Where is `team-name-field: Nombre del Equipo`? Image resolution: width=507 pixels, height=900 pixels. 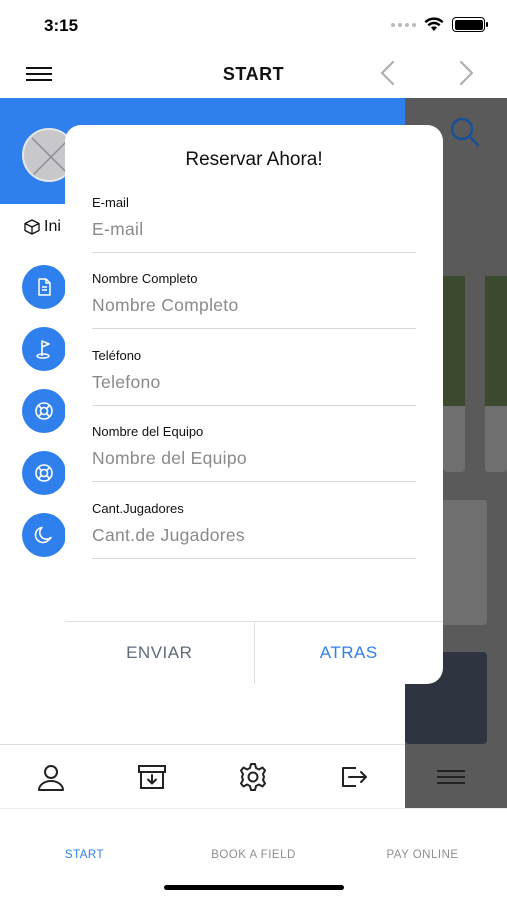 team-name-field: Nombre del Equipo is located at coordinates (254, 453).